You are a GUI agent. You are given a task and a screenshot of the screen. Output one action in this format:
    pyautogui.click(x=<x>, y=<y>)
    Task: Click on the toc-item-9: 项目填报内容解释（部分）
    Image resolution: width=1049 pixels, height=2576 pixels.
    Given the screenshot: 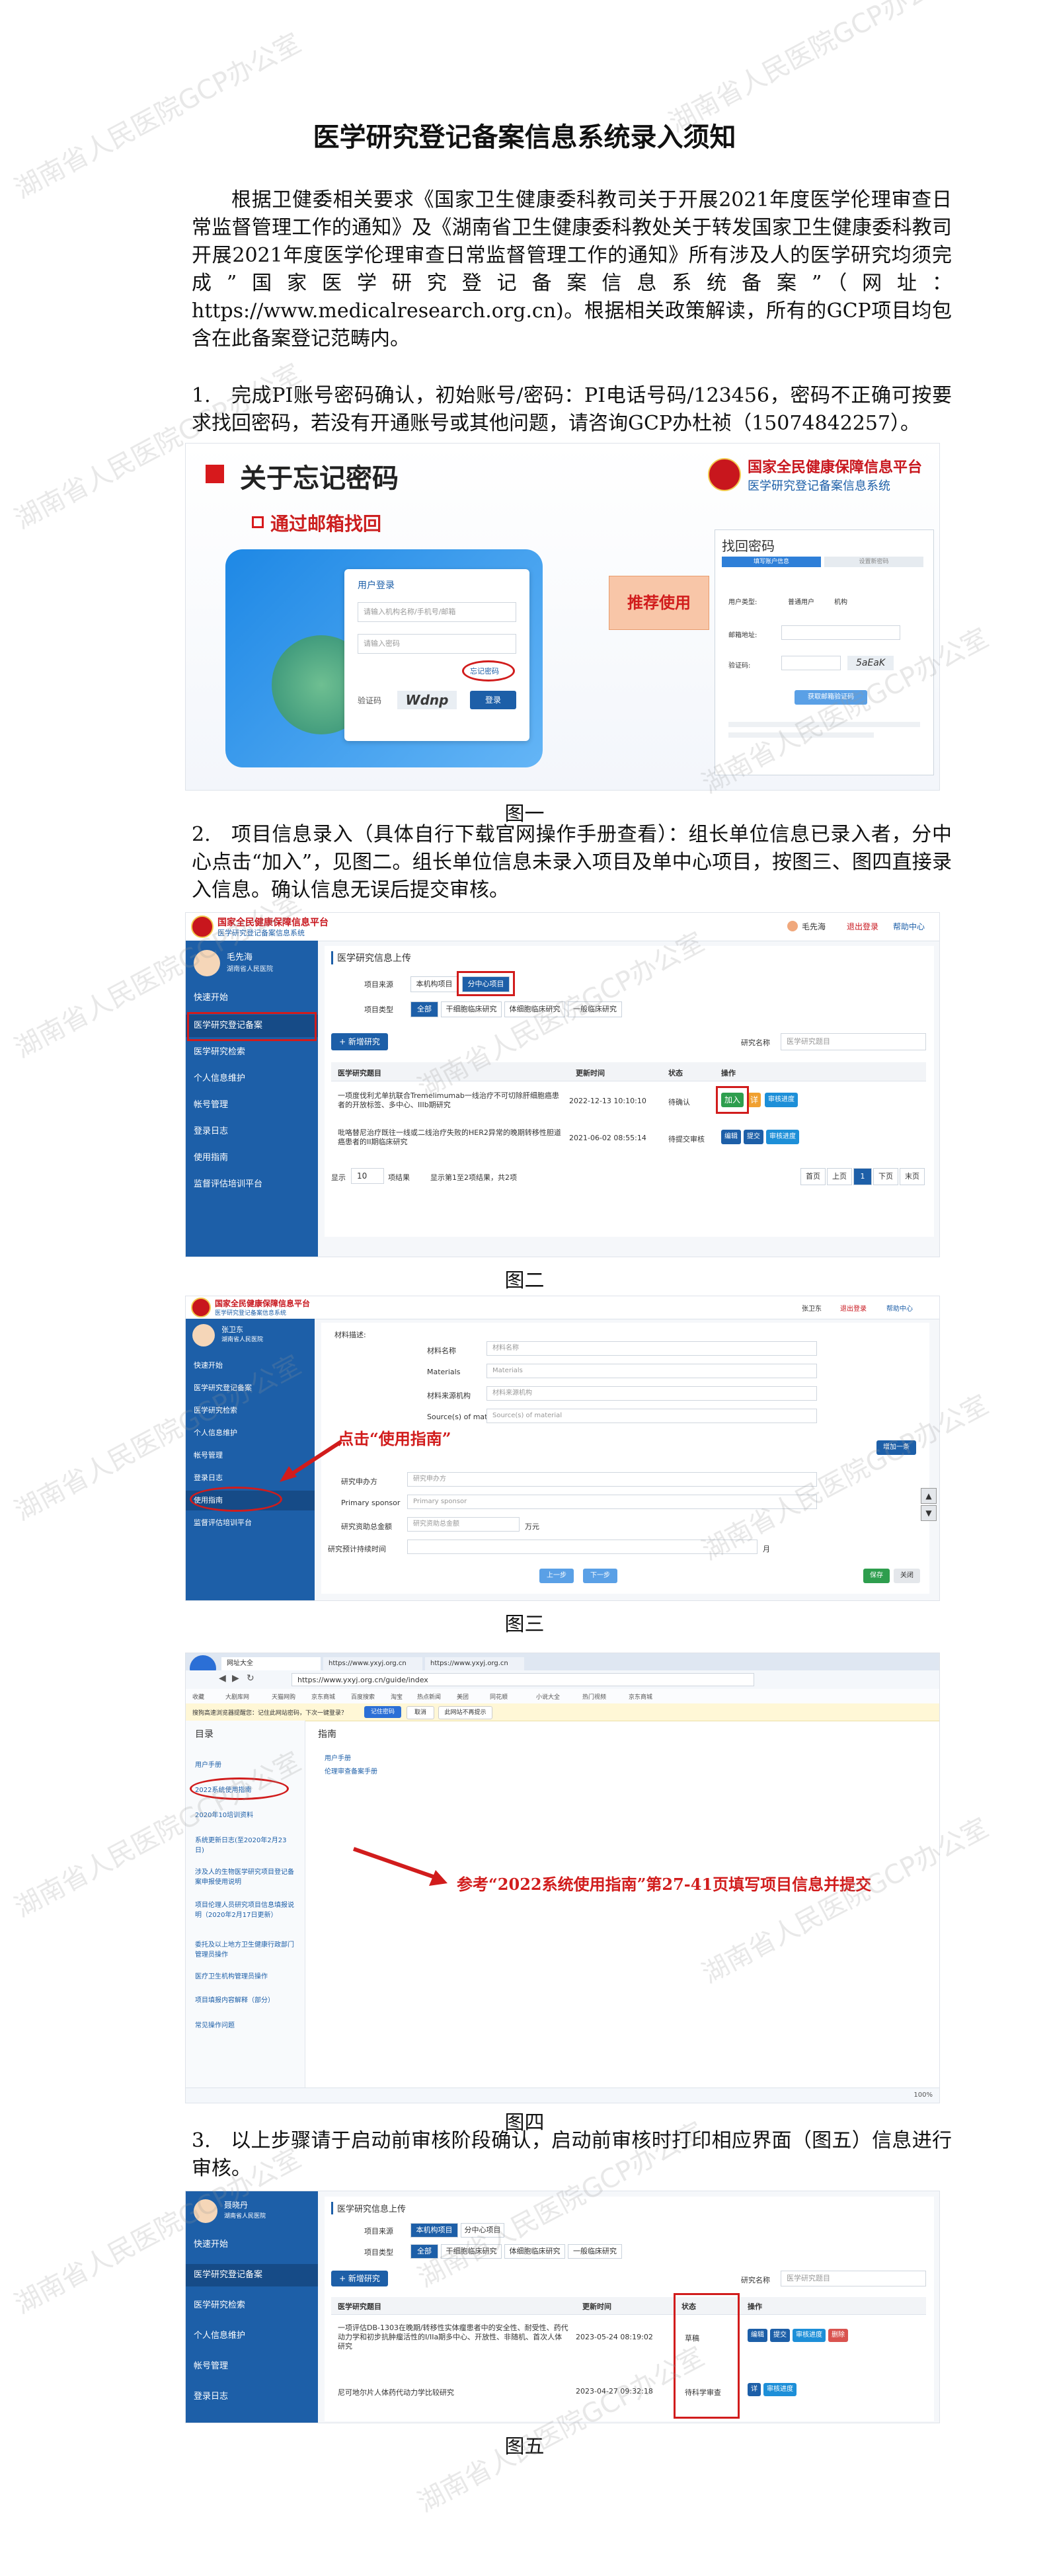 What is the action you would take?
    pyautogui.click(x=244, y=1999)
    